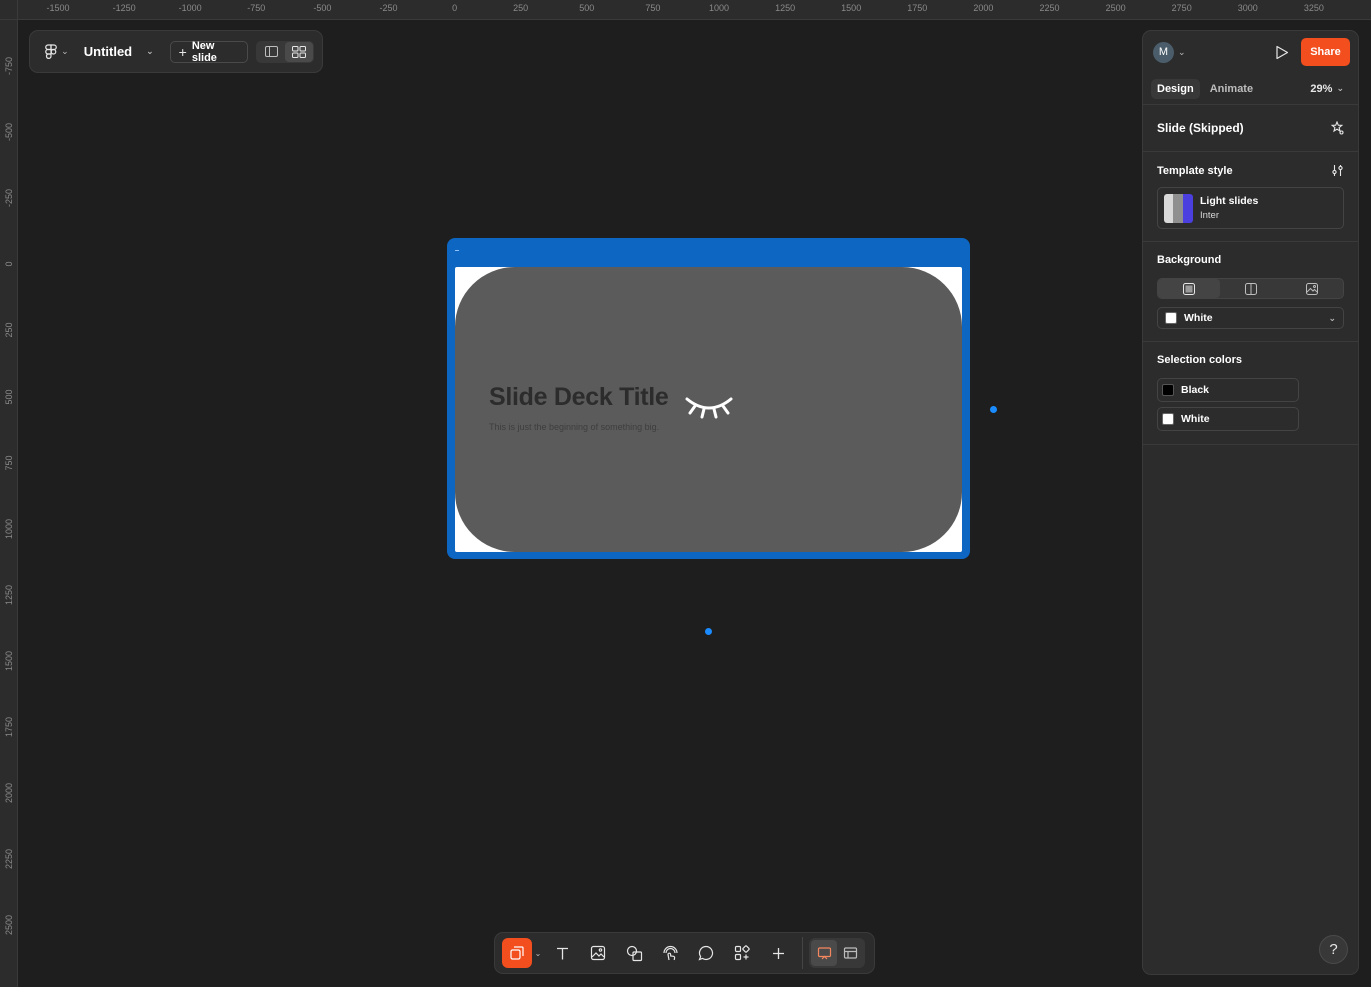 The height and width of the screenshot is (987, 1371). I want to click on components-tool-button, so click(742, 953).